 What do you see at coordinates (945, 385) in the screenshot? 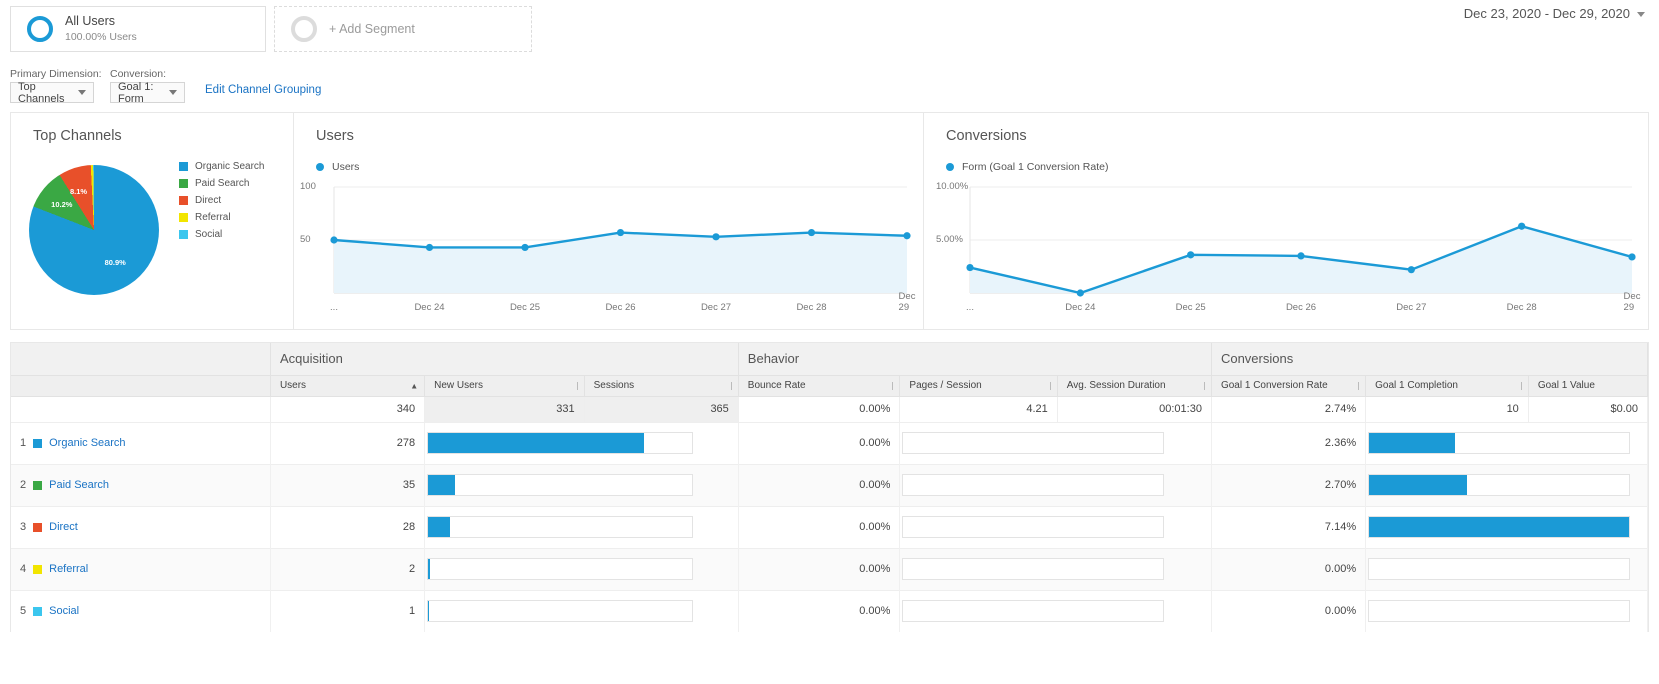
I see `table-column-header-label: Pages / Session` at bounding box center [945, 385].